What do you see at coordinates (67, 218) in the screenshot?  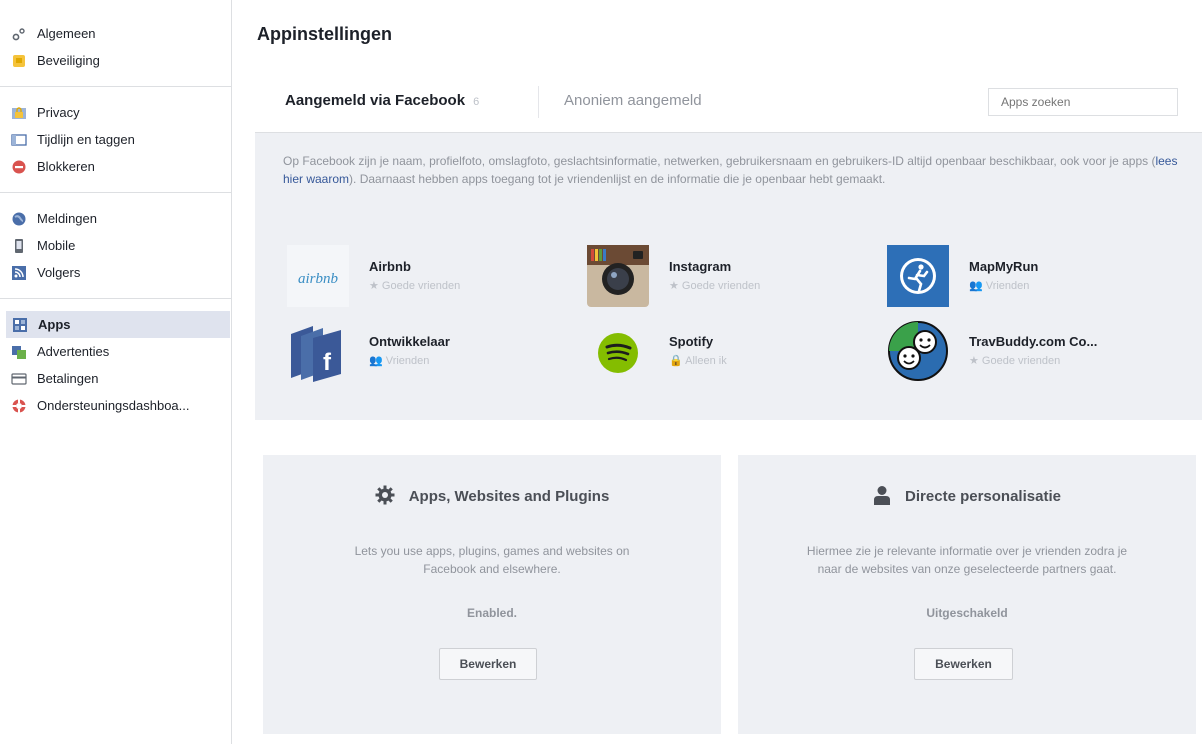 I see `sidebar-item-label: Meldingen` at bounding box center [67, 218].